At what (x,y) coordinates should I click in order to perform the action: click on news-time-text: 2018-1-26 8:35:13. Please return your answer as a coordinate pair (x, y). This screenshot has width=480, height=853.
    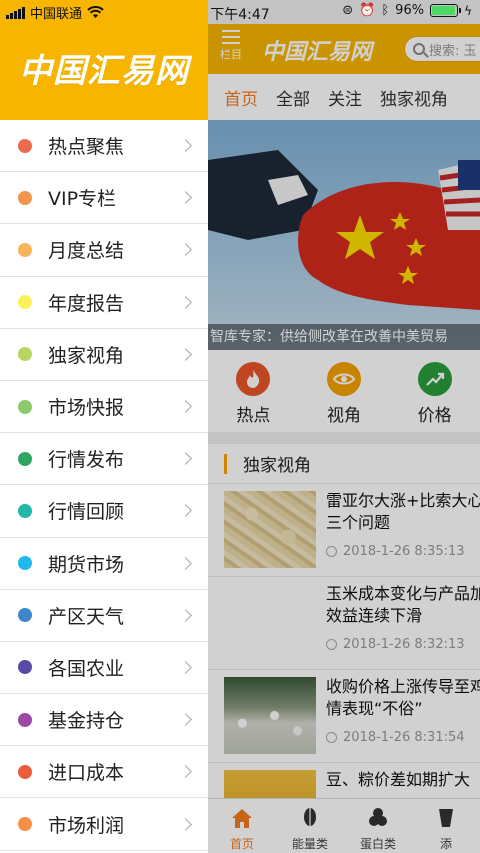
    Looking at the image, I should click on (404, 551).